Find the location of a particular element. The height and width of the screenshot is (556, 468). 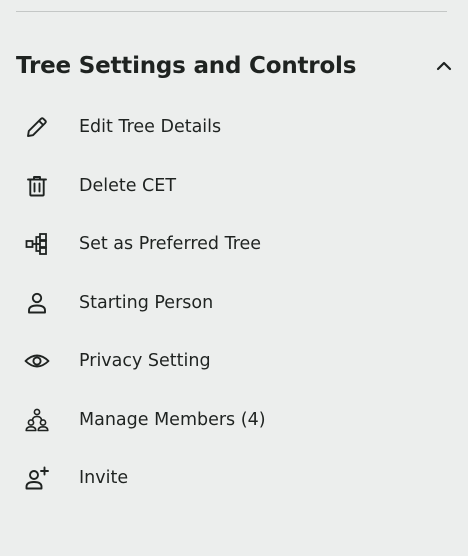

menu-item-label: Privacy Setting is located at coordinates (145, 361).